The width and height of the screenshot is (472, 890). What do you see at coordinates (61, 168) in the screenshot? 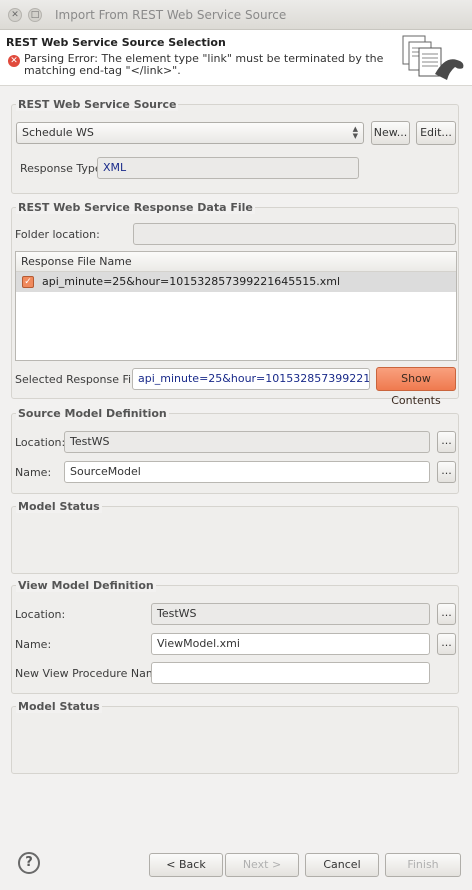
I see `response-type-label: Response Type` at bounding box center [61, 168].